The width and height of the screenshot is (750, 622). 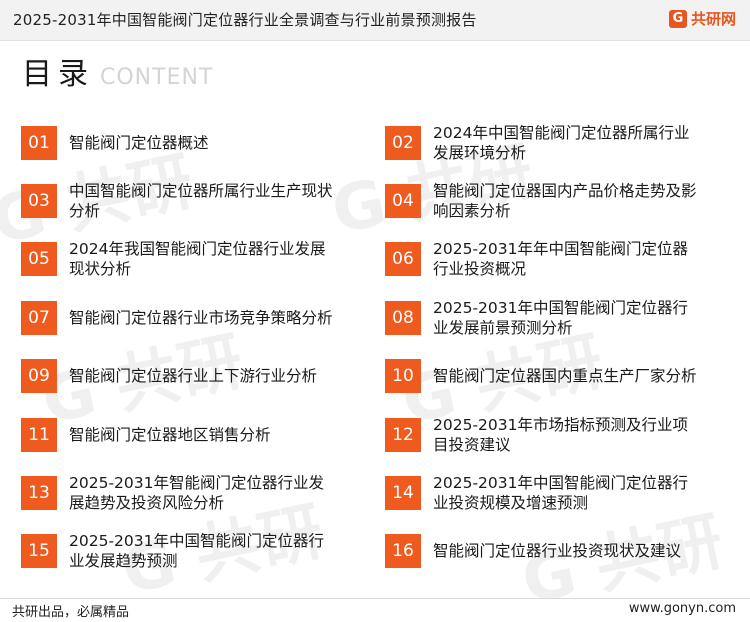 I want to click on toc-number: 13, so click(x=39, y=493).